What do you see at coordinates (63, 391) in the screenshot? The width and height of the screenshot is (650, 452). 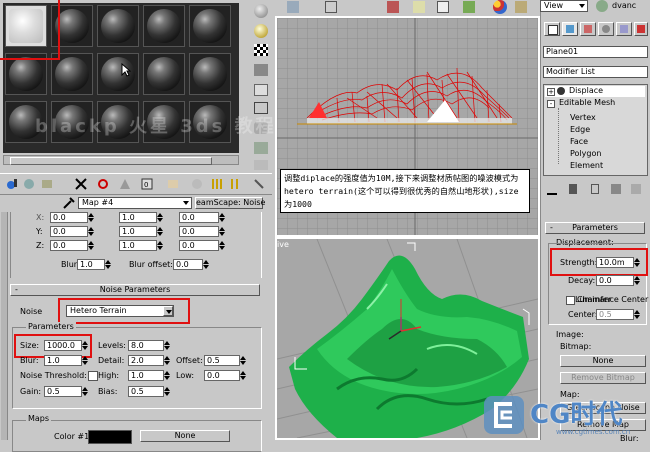 I see `gain-field: 0.5` at bounding box center [63, 391].